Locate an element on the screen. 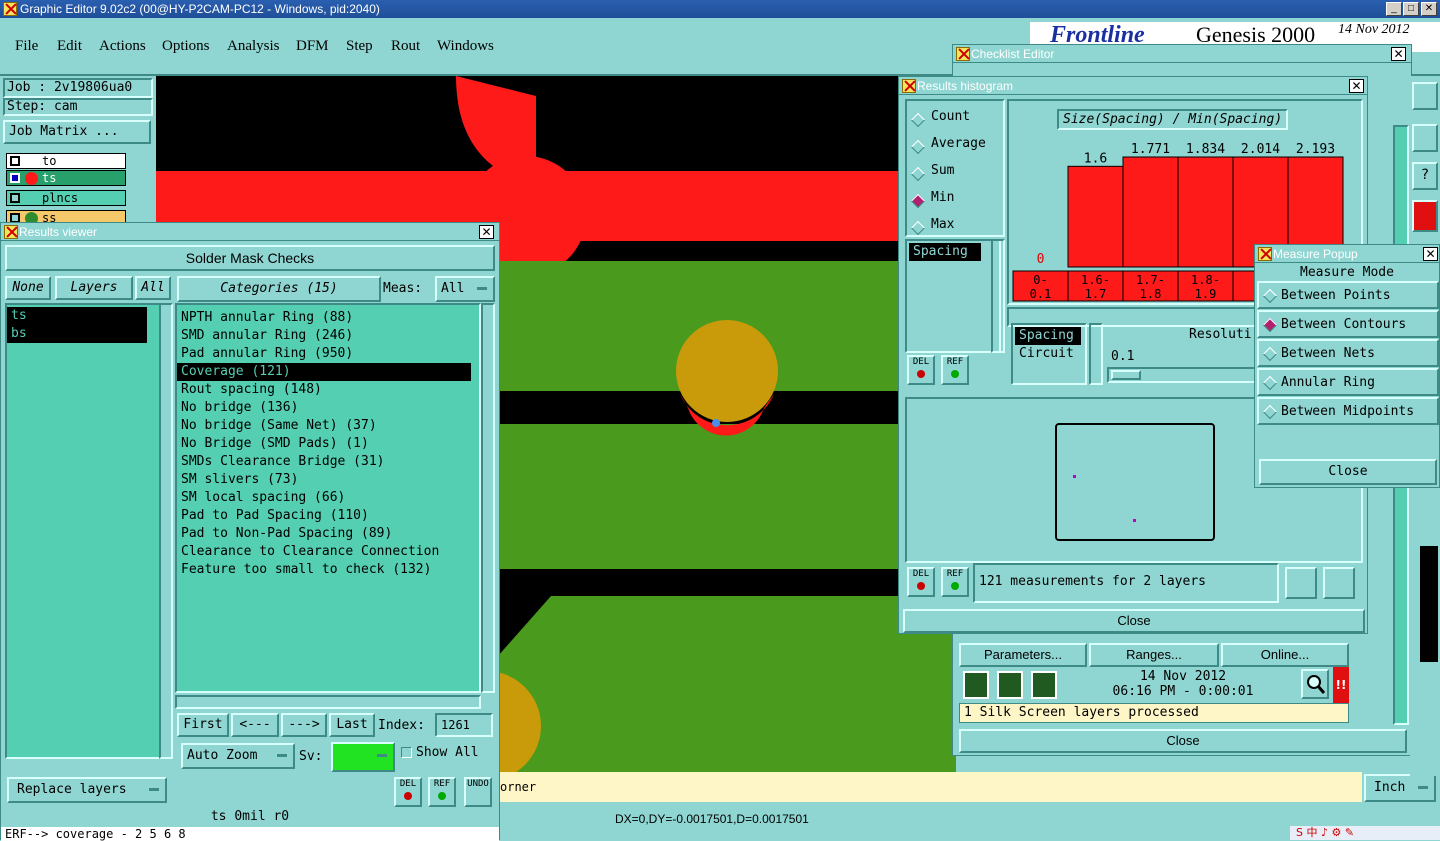 The width and height of the screenshot is (1440, 841). help-icon: ? is located at coordinates (1425, 176).